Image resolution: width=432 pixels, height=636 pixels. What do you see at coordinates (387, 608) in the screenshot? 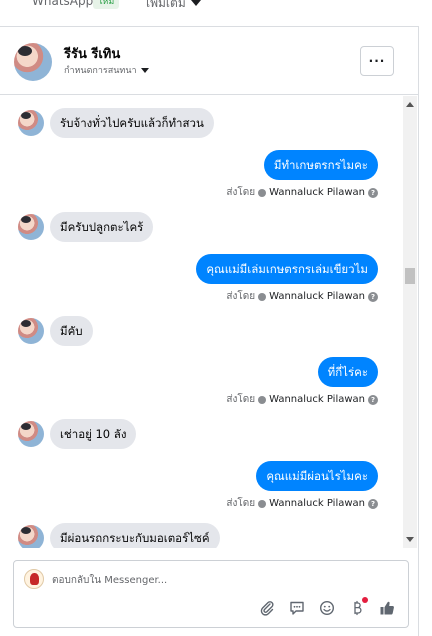
I see `like-icon` at bounding box center [387, 608].